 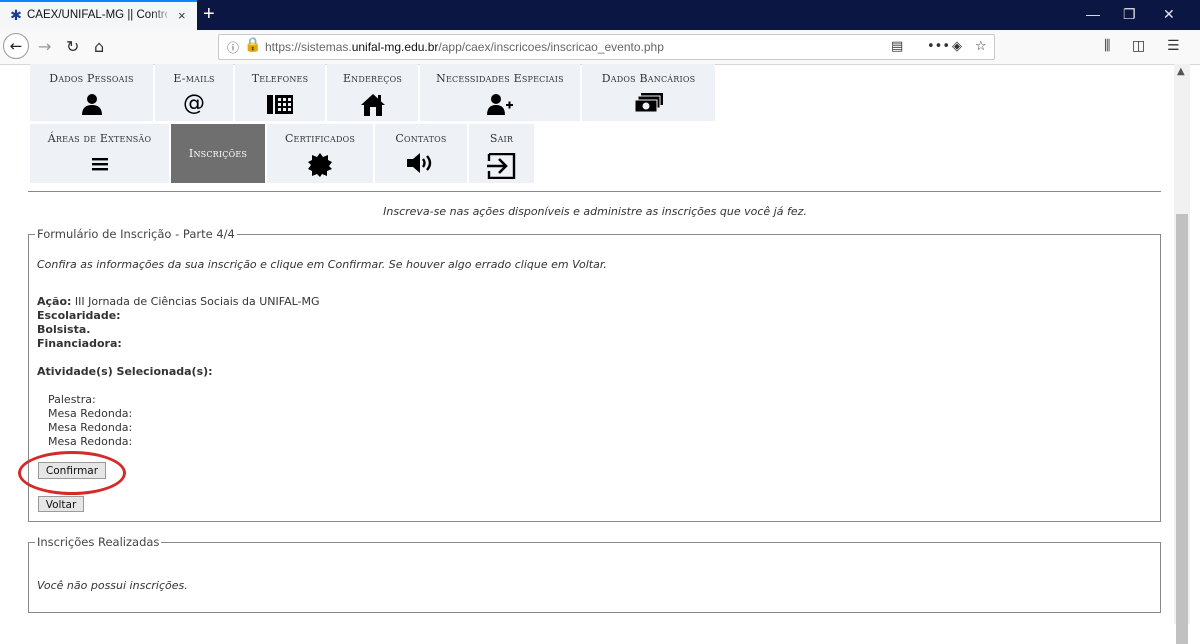 What do you see at coordinates (125, 371) in the screenshot?
I see `atividades-label: Atividade(s) Selecionada(s):` at bounding box center [125, 371].